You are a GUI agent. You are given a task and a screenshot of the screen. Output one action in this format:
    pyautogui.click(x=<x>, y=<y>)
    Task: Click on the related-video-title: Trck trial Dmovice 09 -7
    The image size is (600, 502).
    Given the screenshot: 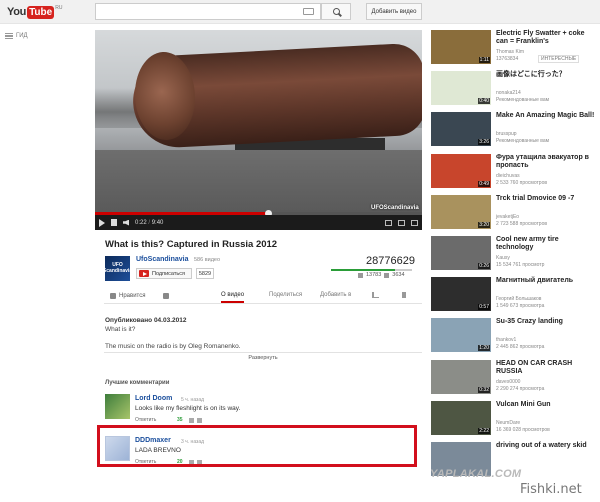 What is the action you would take?
    pyautogui.click(x=546, y=199)
    